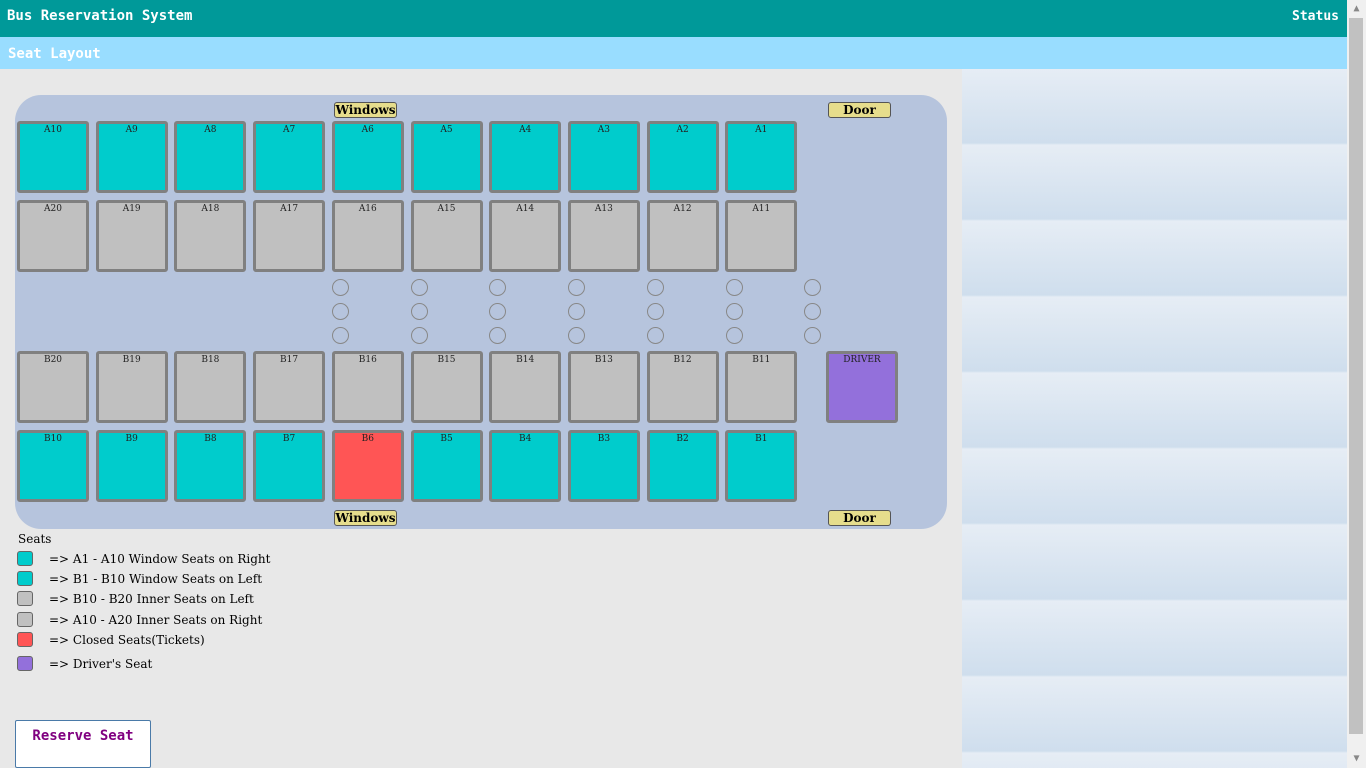 This screenshot has width=1366, height=768. I want to click on seat-a15: A15, so click(446, 236).